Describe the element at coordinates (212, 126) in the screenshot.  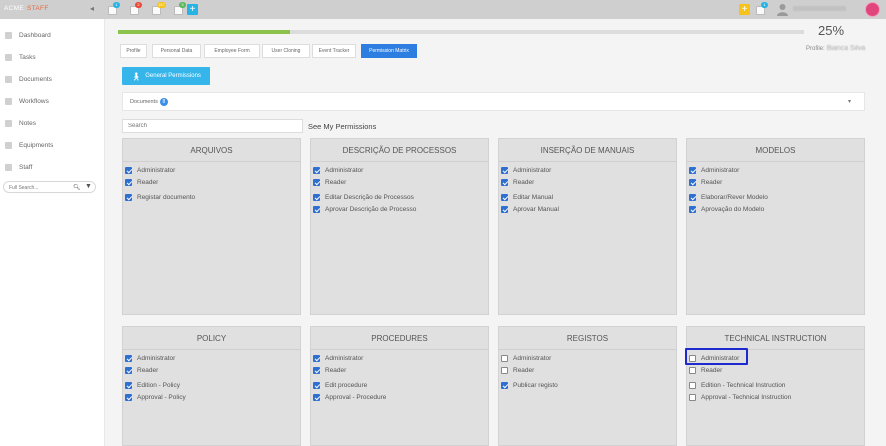
I see `permission-search-input` at that location.